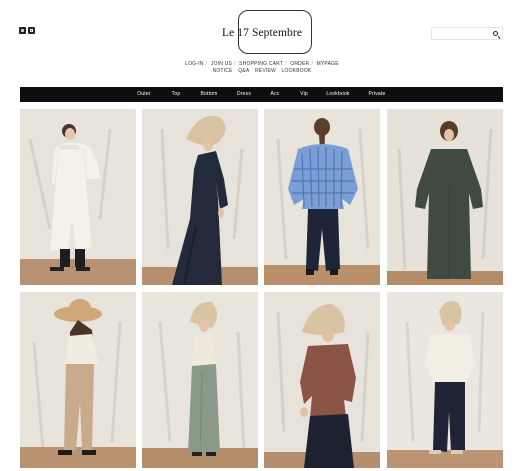 This screenshot has height=471, width=520. Describe the element at coordinates (297, 71) in the screenshot. I see `lookbook-link: LOOKBOOK` at that location.